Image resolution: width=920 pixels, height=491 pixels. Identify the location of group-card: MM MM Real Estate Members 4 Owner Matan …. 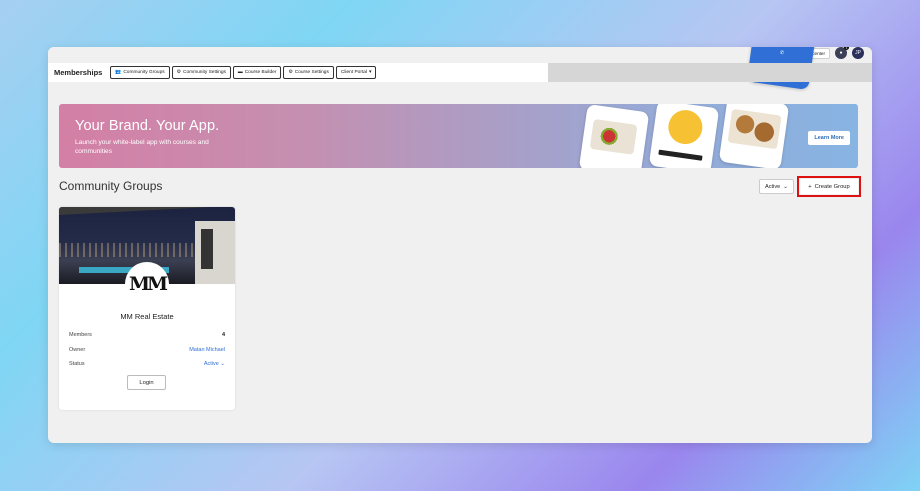
(147, 308).